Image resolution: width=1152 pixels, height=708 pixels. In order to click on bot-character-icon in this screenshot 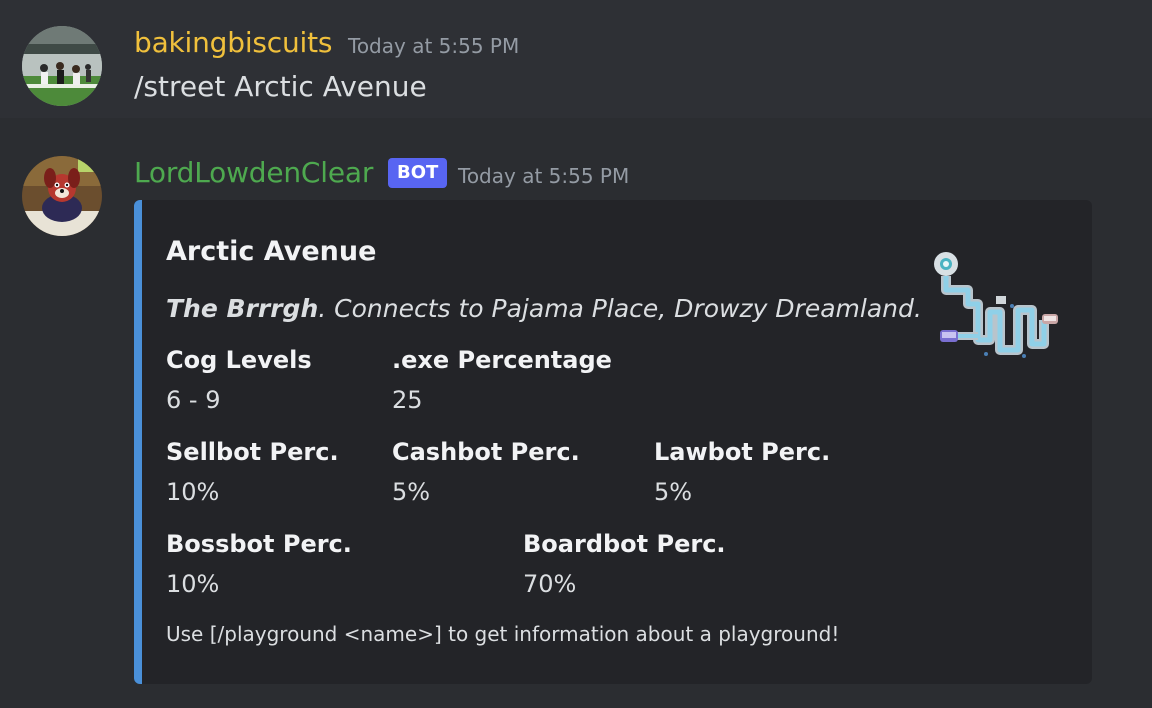, I will do `click(62, 196)`.